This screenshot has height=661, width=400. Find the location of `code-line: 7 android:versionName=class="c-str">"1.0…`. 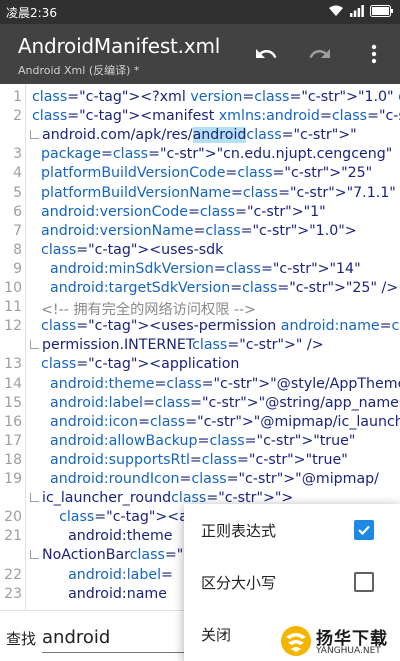

code-line: 7 android:versionName=class="c-str">"1.0… is located at coordinates (200, 232).